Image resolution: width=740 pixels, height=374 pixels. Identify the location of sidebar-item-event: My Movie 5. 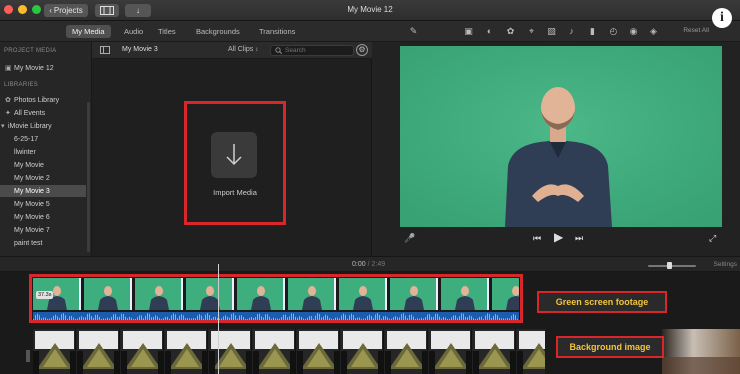
(43, 204).